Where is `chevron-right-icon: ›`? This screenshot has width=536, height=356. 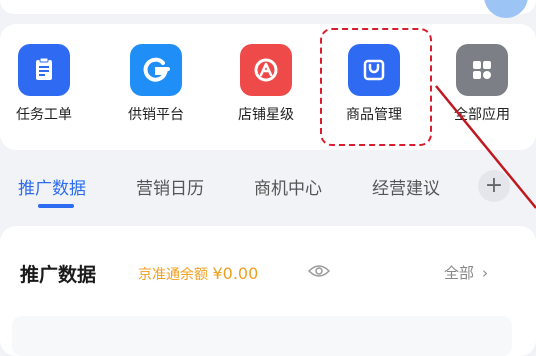 chevron-right-icon: › is located at coordinates (485, 273).